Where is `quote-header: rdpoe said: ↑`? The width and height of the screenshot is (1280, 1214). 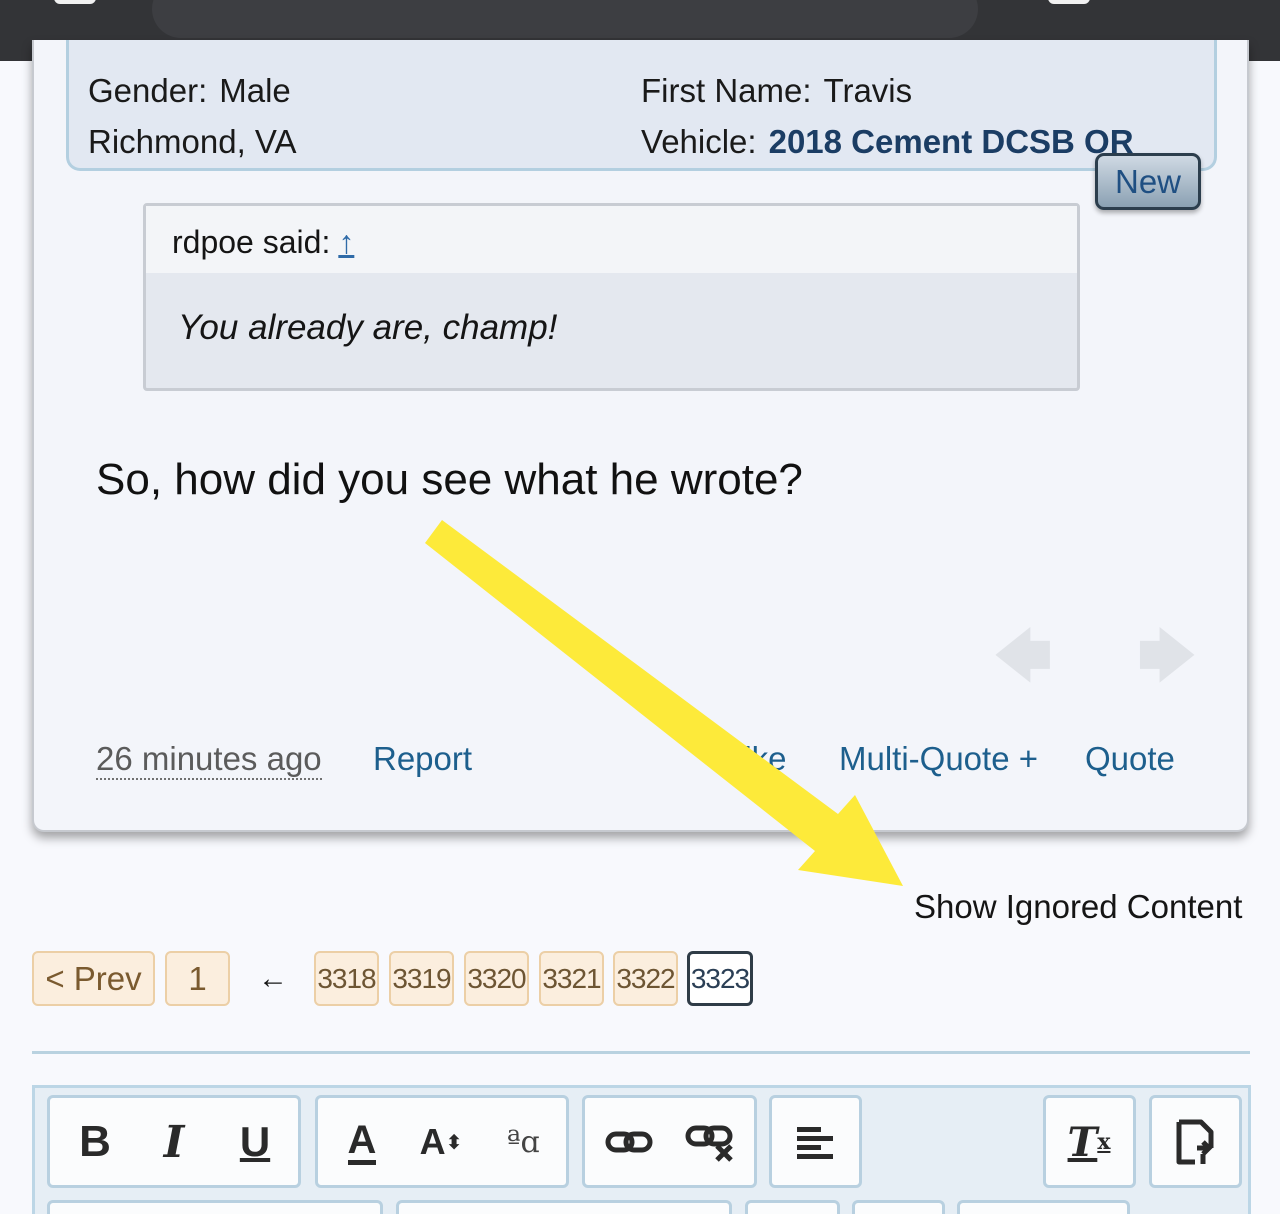 quote-header: rdpoe said: ↑ is located at coordinates (611, 239).